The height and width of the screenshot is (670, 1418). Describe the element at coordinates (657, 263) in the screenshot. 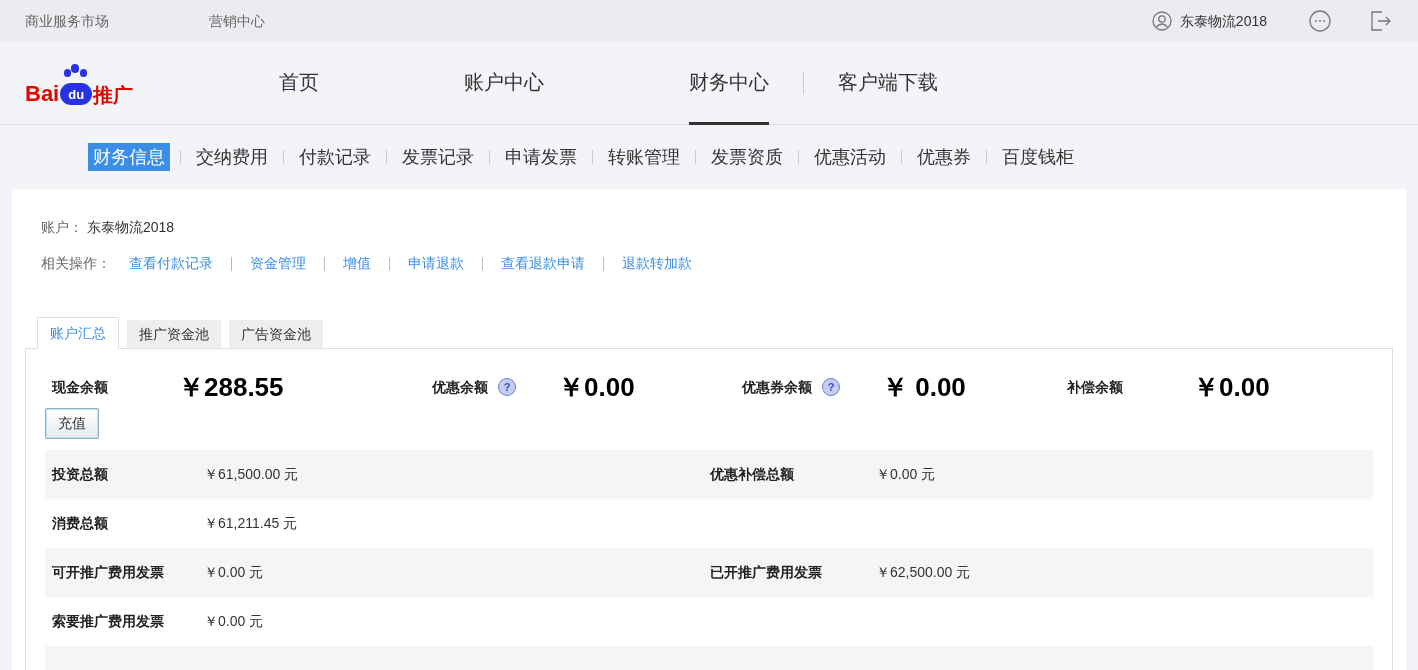

I see `operation-link: 退款转加款` at that location.